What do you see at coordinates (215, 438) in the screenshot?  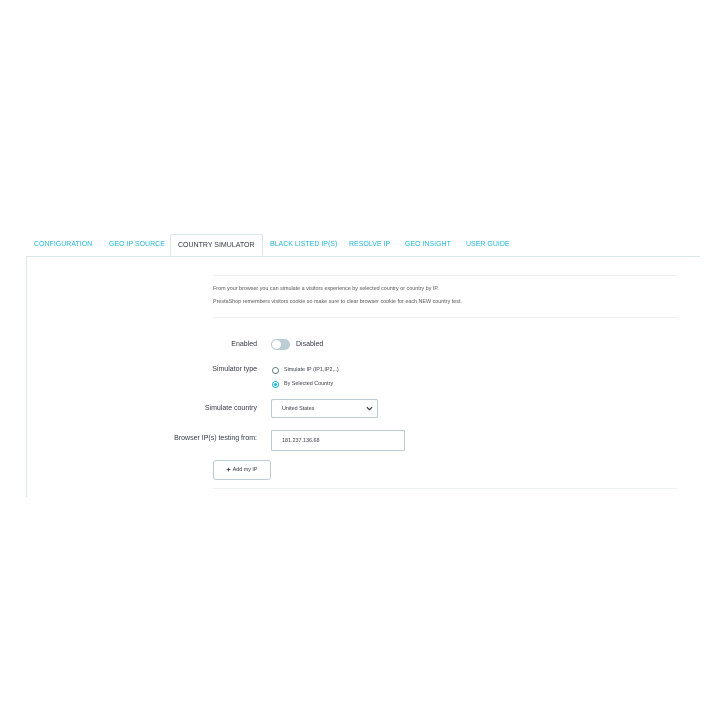 I see `browser-ip-label: Browser IP(s) testing from:` at bounding box center [215, 438].